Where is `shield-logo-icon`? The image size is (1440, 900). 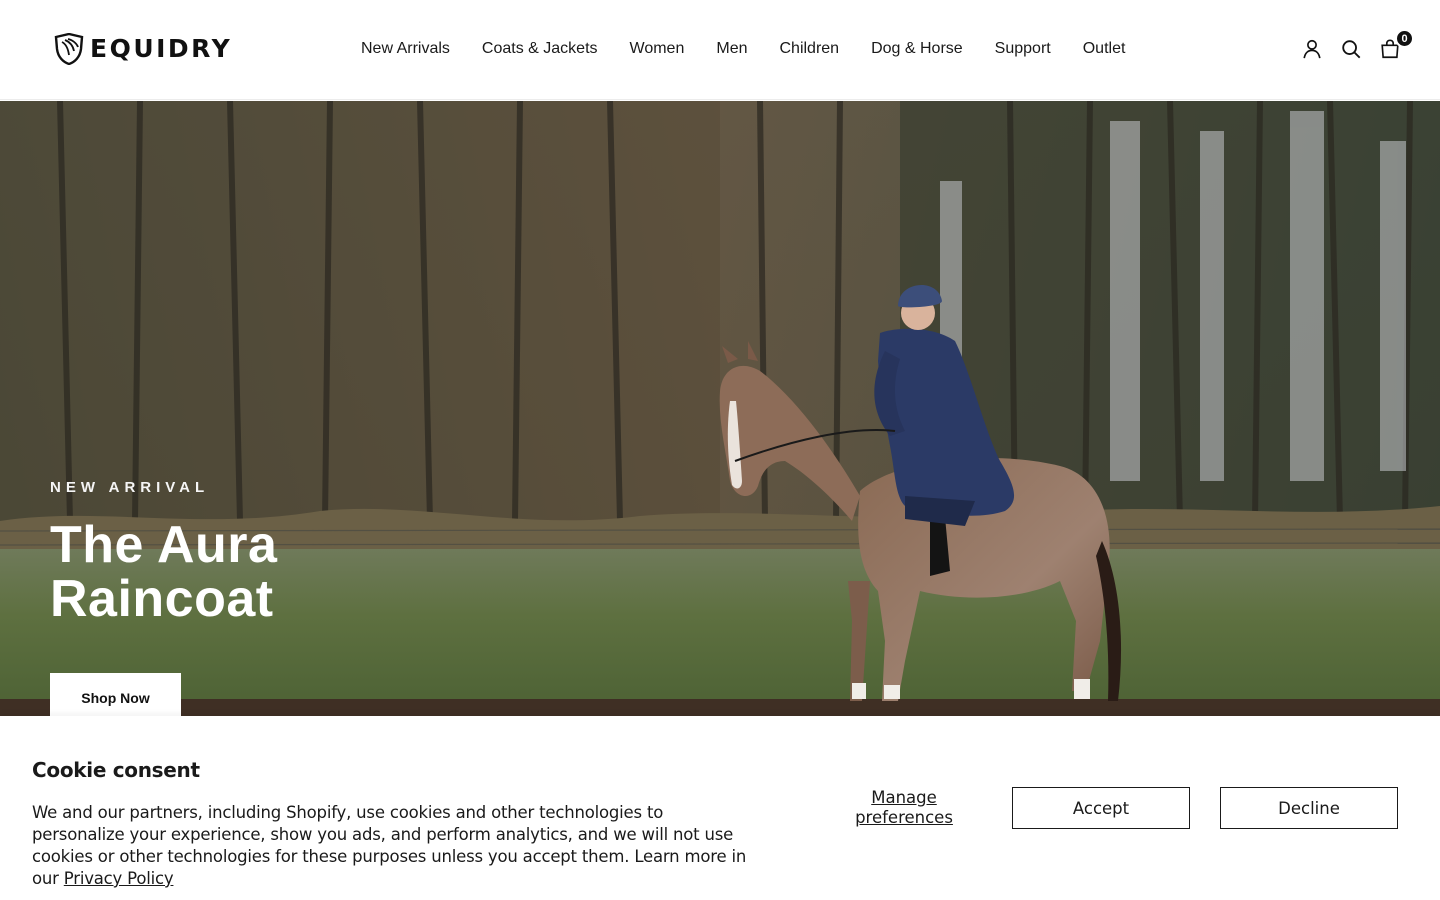 shield-logo-icon is located at coordinates (69, 49).